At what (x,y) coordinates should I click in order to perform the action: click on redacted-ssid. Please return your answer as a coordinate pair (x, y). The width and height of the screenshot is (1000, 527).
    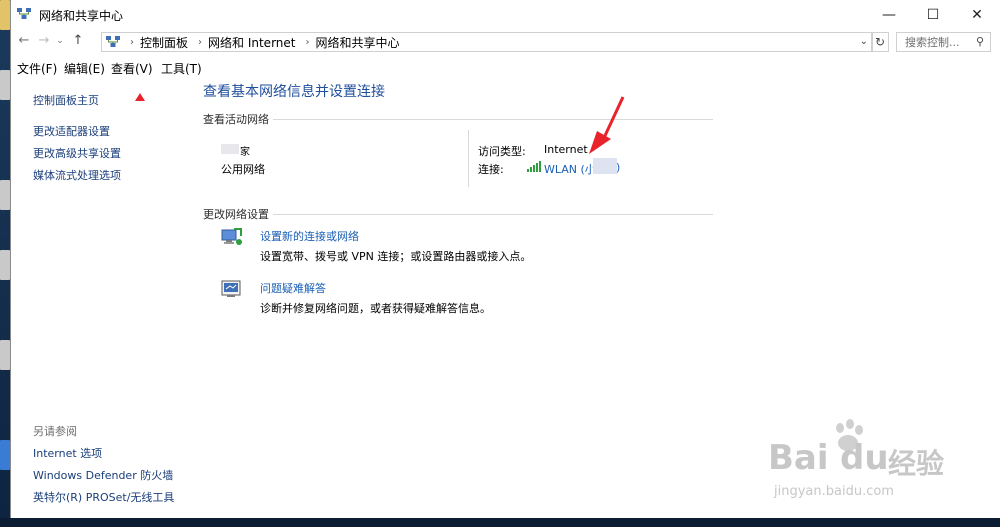
    Looking at the image, I should click on (605, 166).